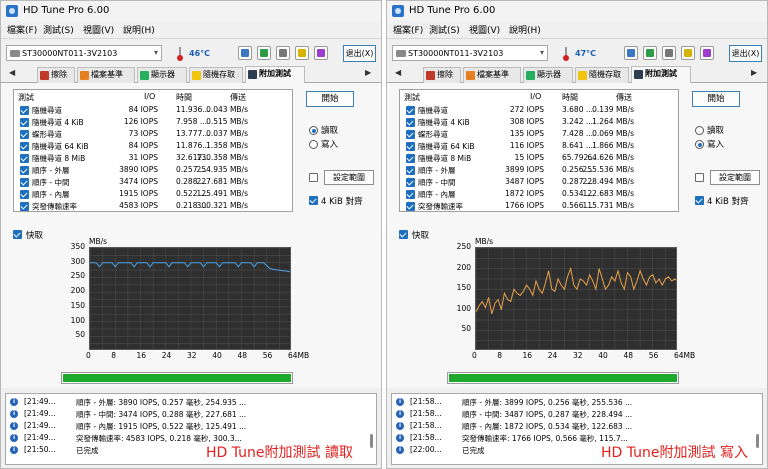 Image resolution: width=768 pixels, height=469 pixels. What do you see at coordinates (153, 170) in the screenshot?
I see `table-row: 順序 - 外層 3890 IOPS 0.257 ... 254.935 MB/s` at bounding box center [153, 170].